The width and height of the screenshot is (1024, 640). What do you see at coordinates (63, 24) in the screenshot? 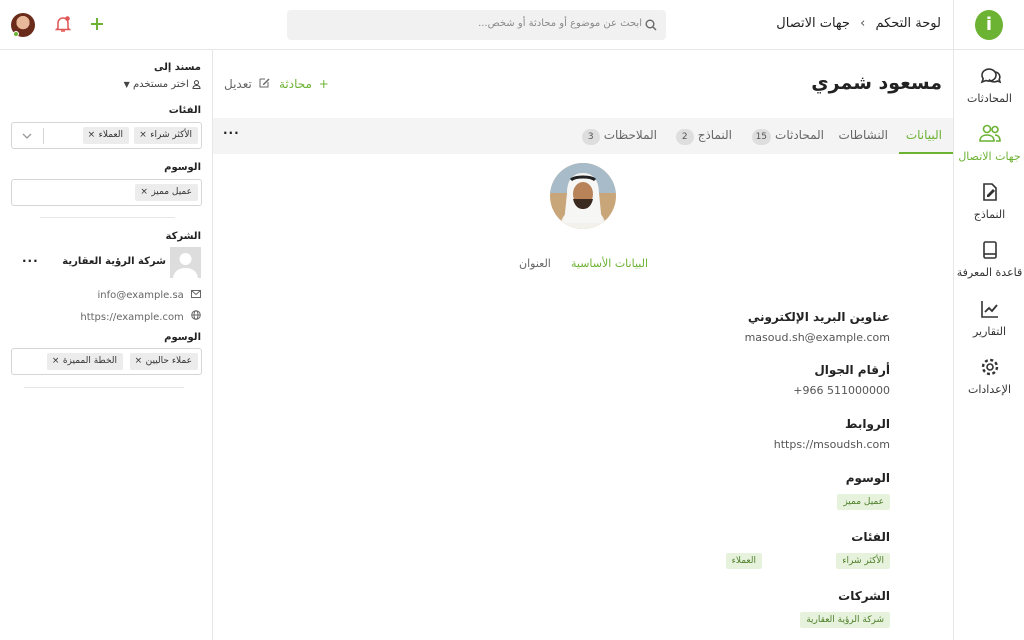
I see `bell-icon` at bounding box center [63, 24].